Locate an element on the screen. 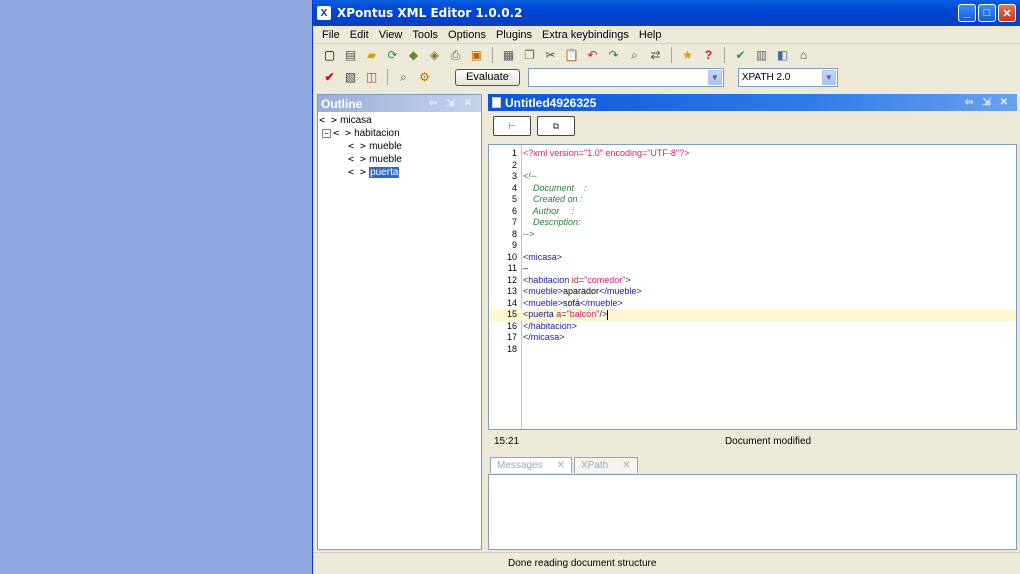 The width and height of the screenshot is (1020, 574). code-line: 1 <?xml version="1.0" encoding="UTF-8"?> is located at coordinates (752, 154).